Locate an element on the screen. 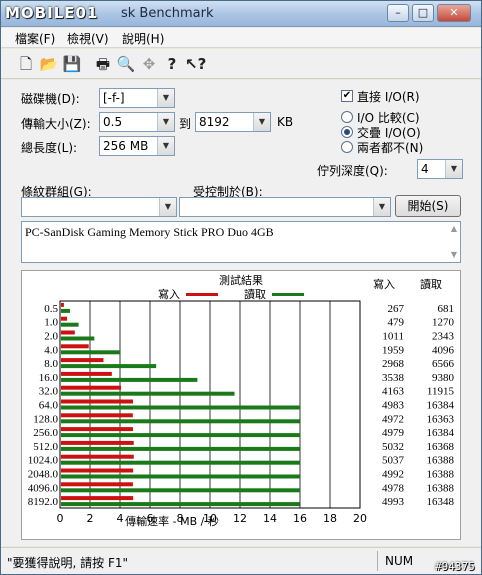  new-file-icon: 🗋 is located at coordinates (26, 64).